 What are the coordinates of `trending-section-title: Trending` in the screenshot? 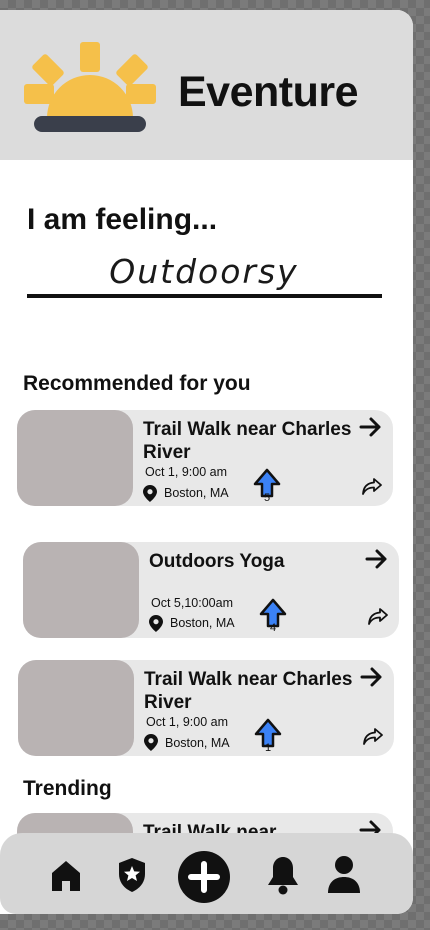 It's located at (67, 788).